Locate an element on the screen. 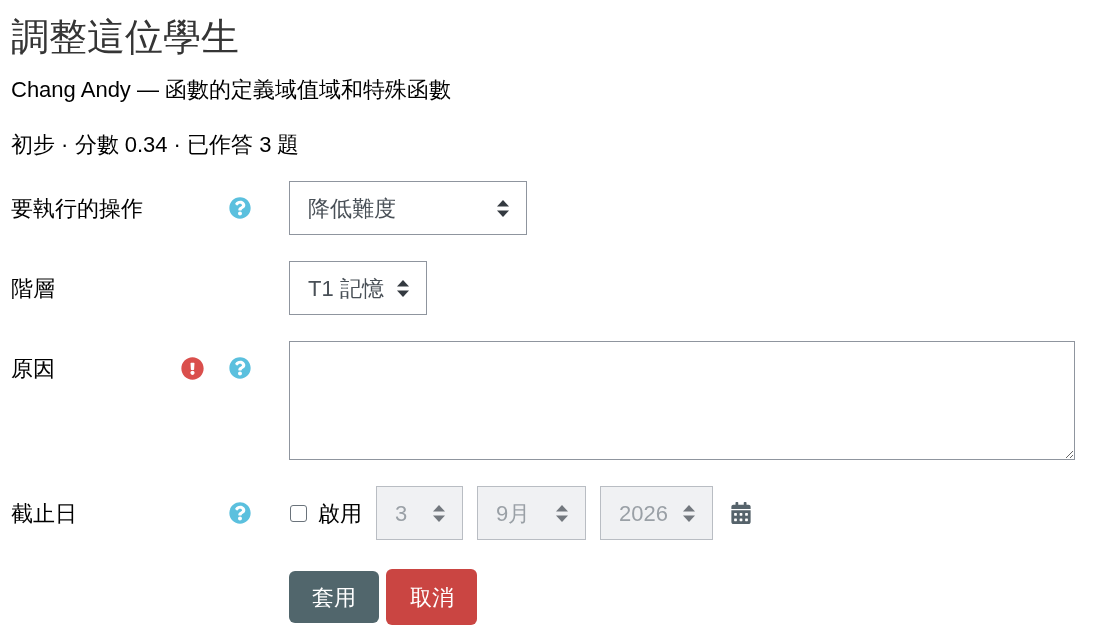 The image size is (1096, 632). checkbox is located at coordinates (298, 513).